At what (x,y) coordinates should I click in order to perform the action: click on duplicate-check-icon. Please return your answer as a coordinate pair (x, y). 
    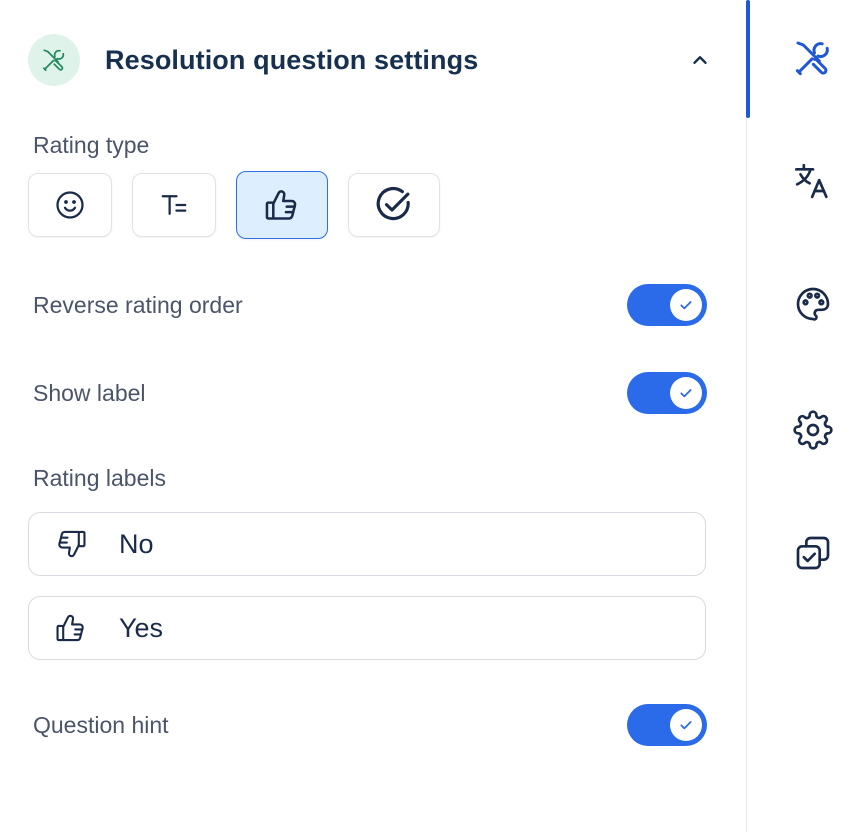
    Looking at the image, I should click on (813, 553).